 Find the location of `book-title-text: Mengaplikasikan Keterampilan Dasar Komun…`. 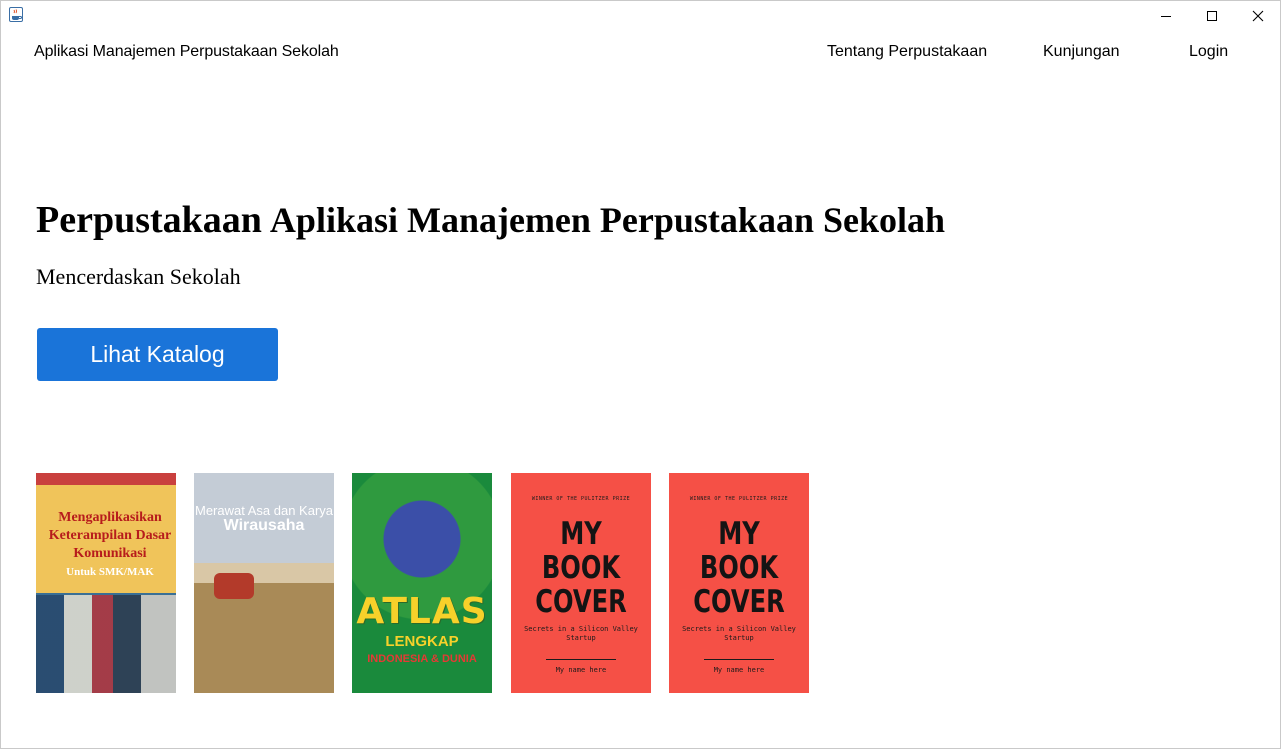

book-title-text: Mengaplikasikan Keterampilan Dasar Komun… is located at coordinates (110, 535).